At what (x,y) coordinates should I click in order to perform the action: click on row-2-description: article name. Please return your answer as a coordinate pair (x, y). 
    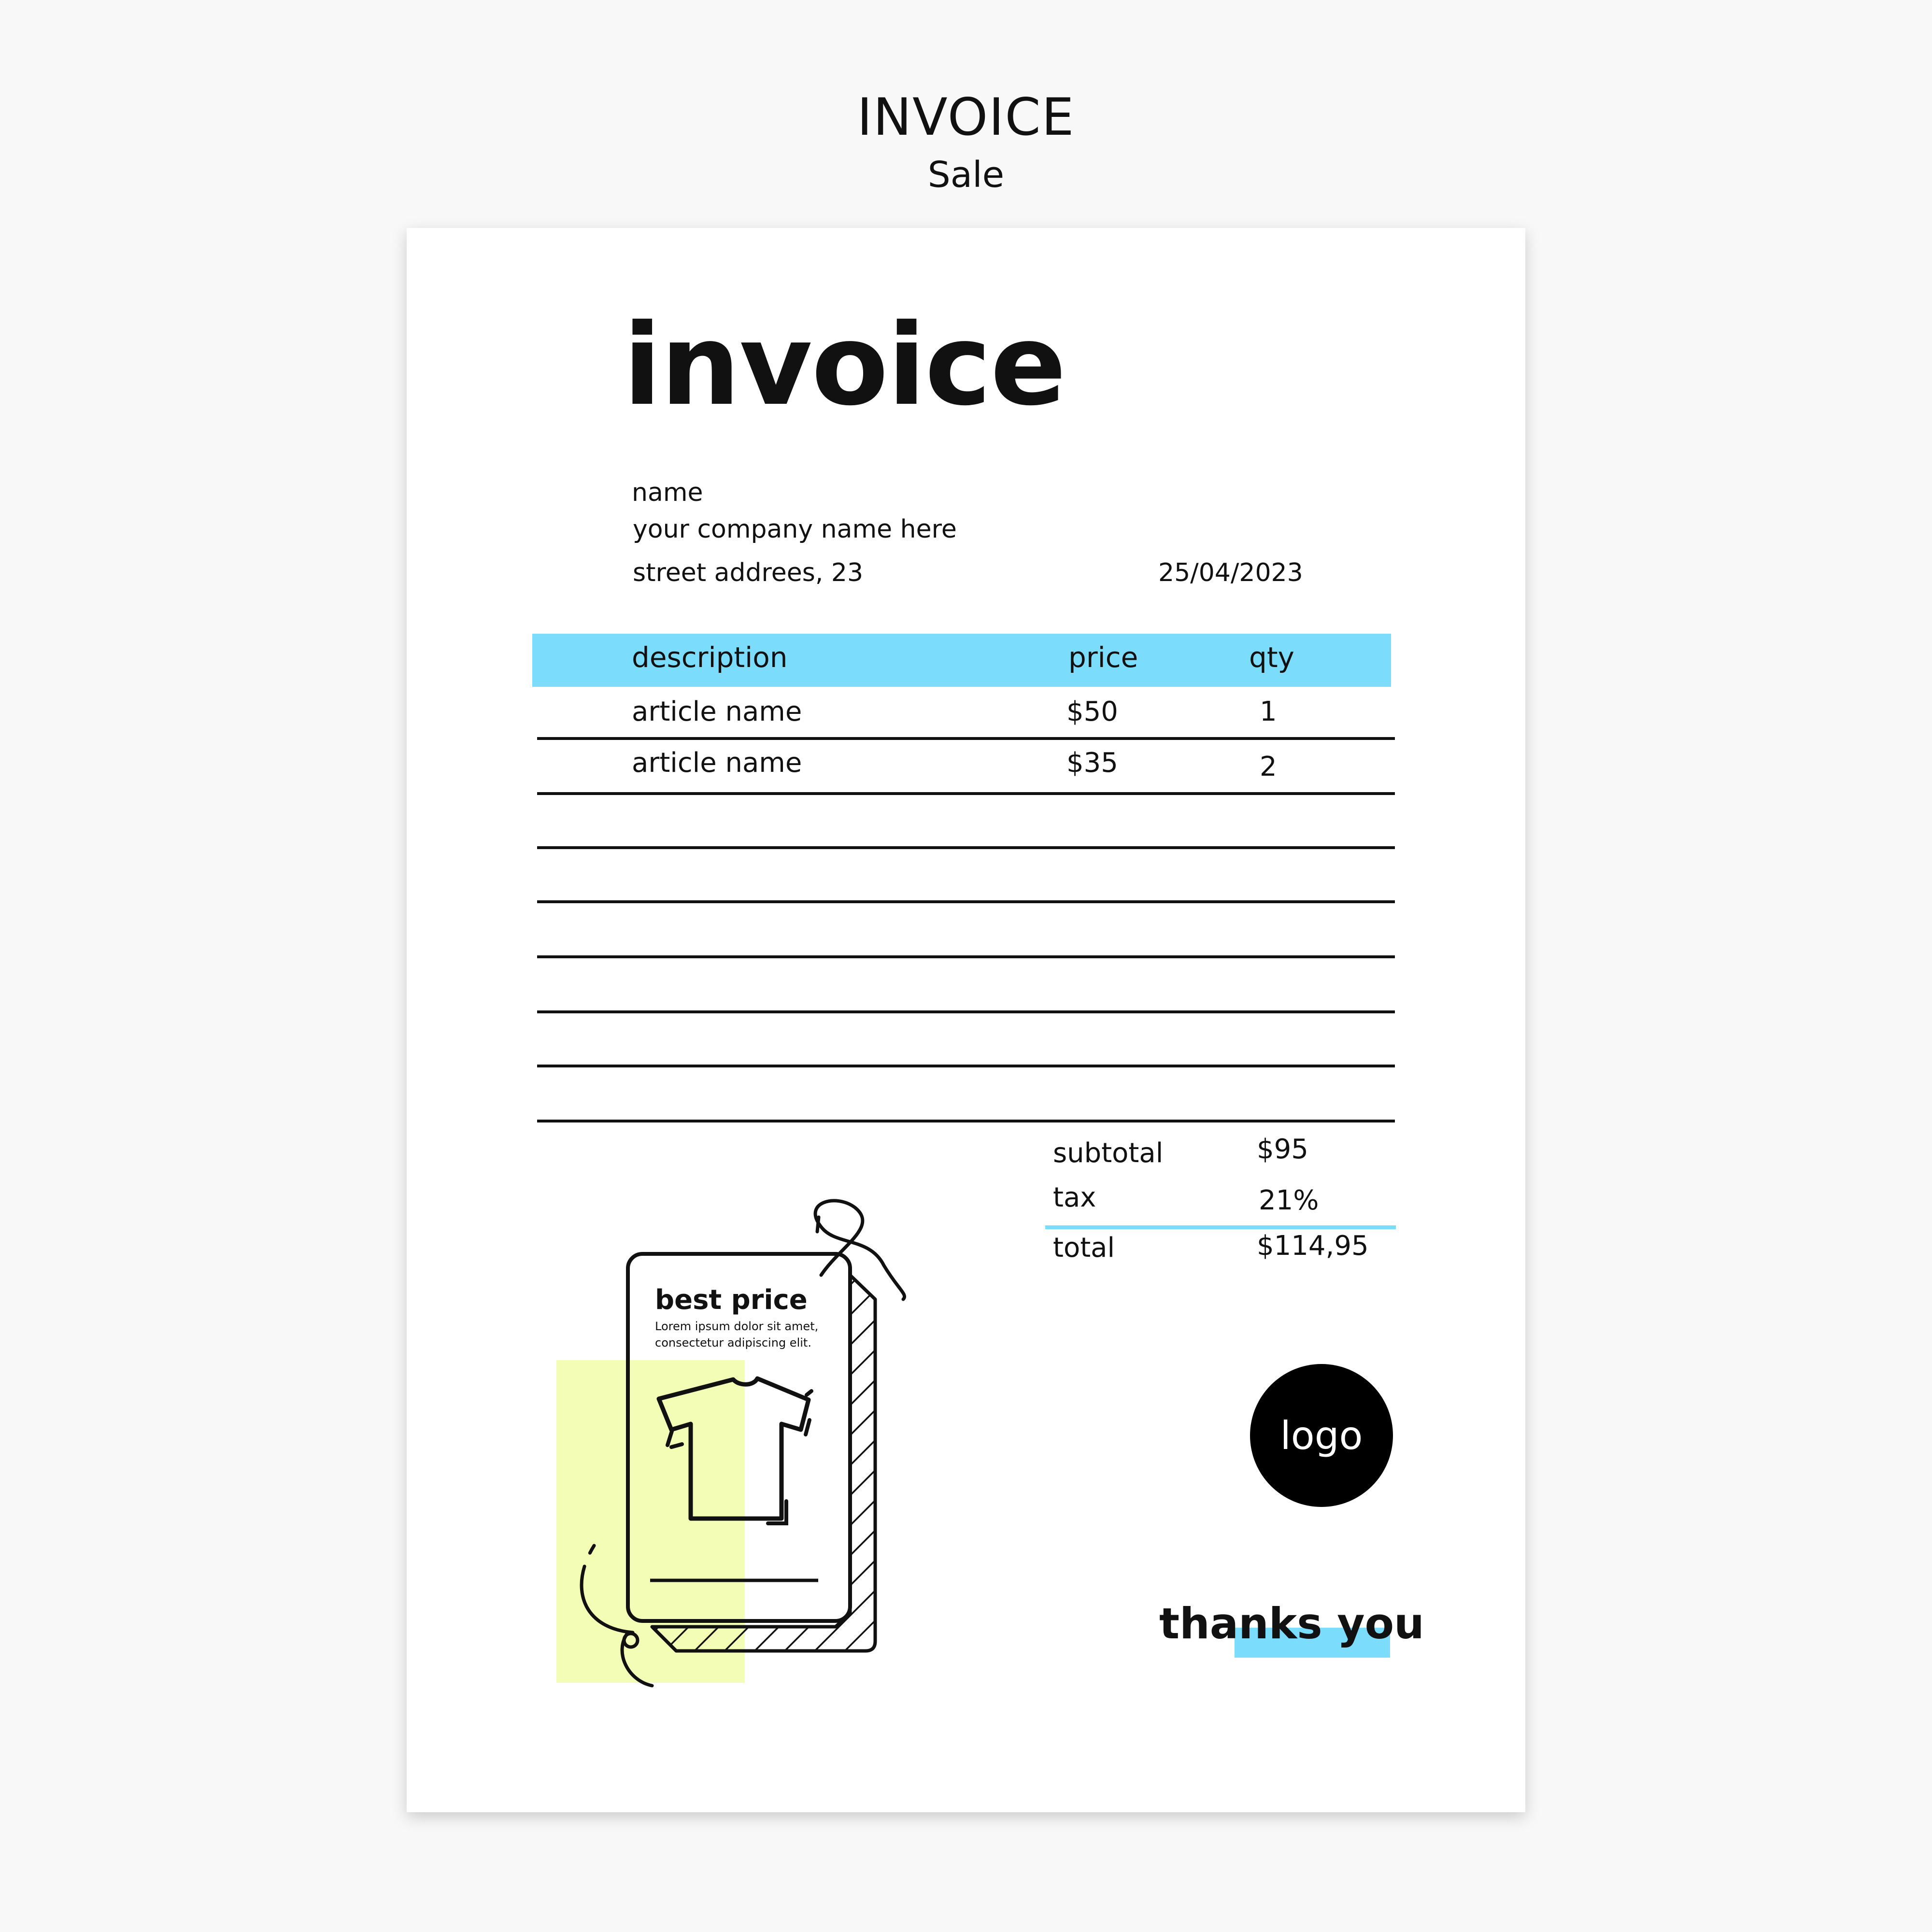
    Looking at the image, I should click on (717, 763).